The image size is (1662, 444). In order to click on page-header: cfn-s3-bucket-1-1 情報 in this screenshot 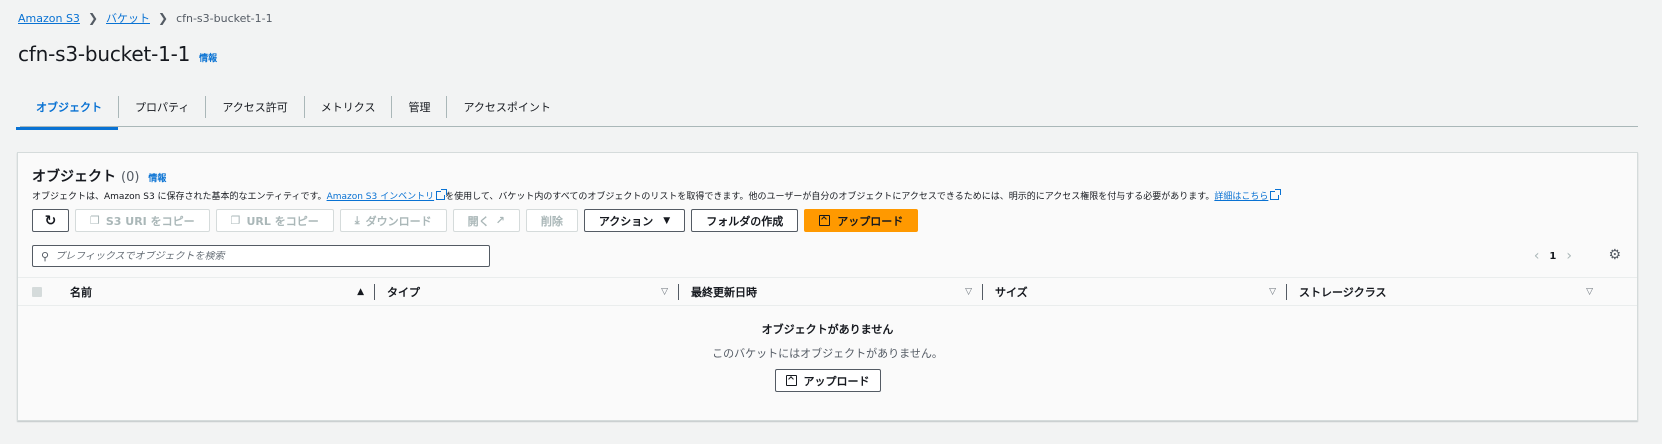, I will do `click(117, 54)`.